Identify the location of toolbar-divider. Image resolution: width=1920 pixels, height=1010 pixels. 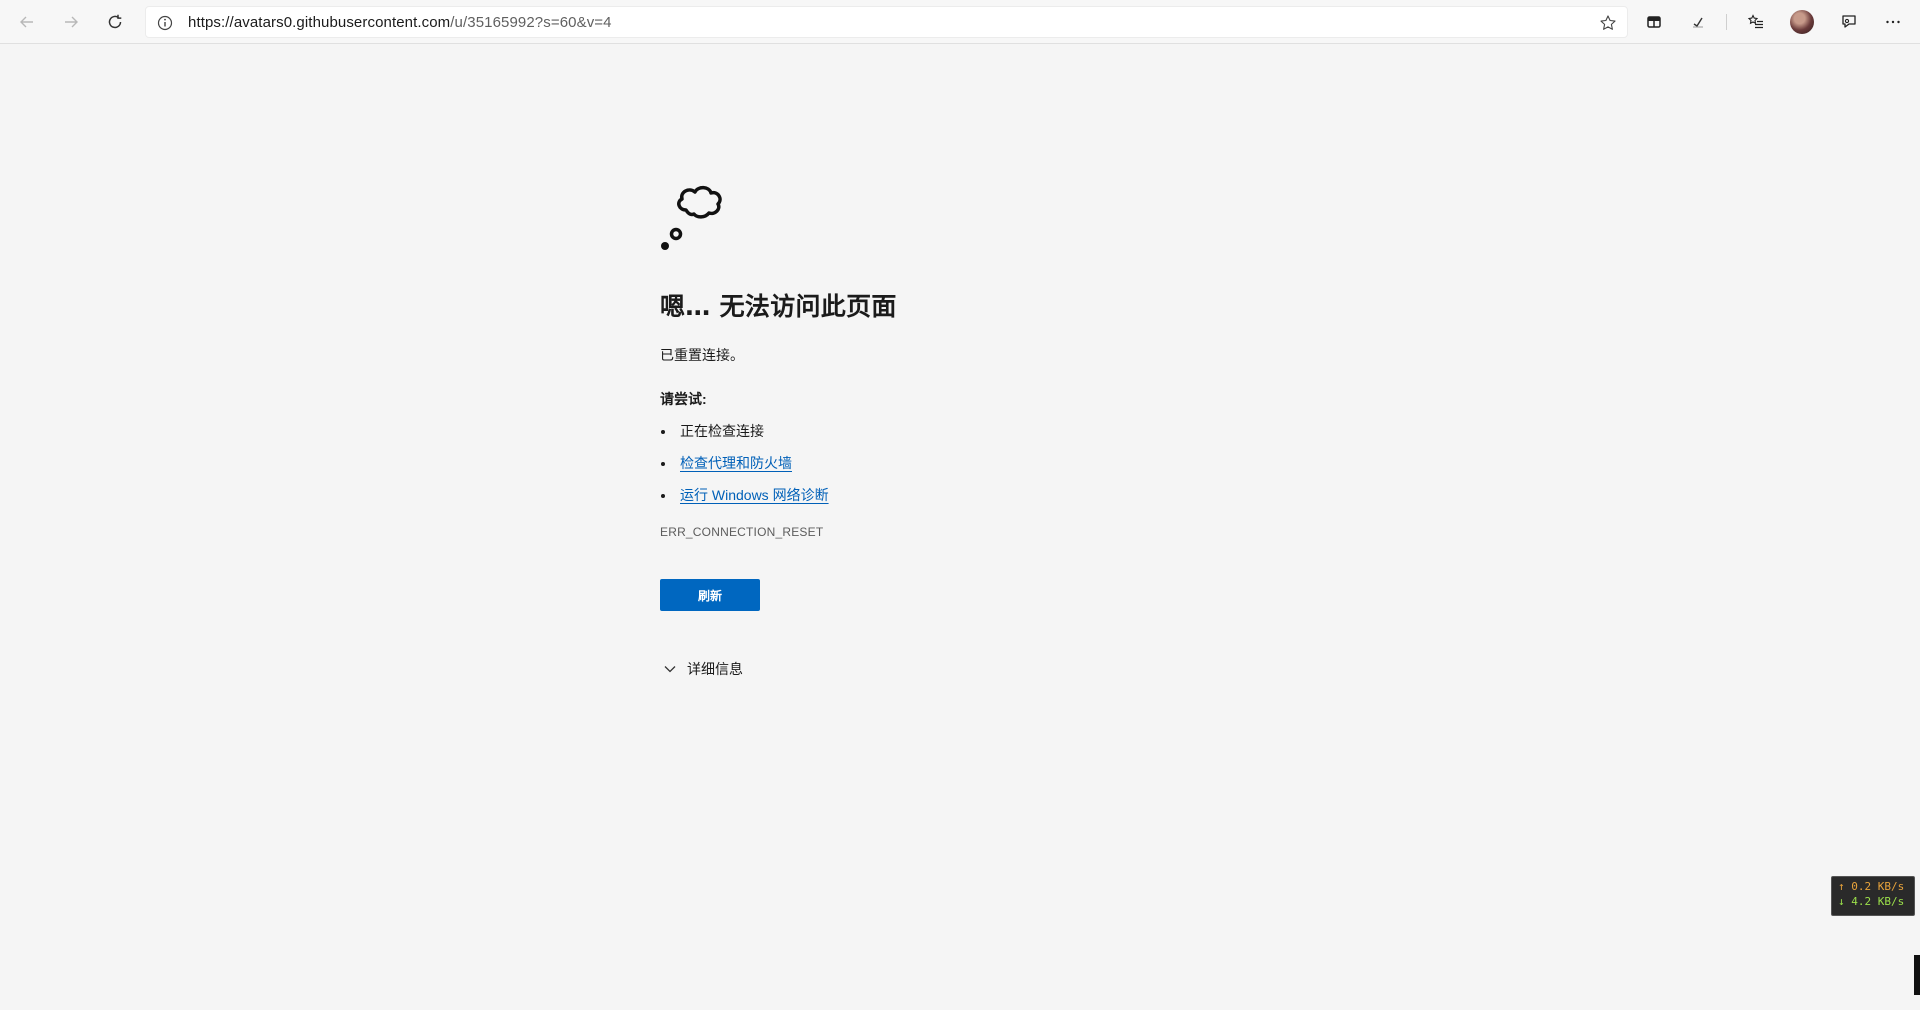
(1726, 22).